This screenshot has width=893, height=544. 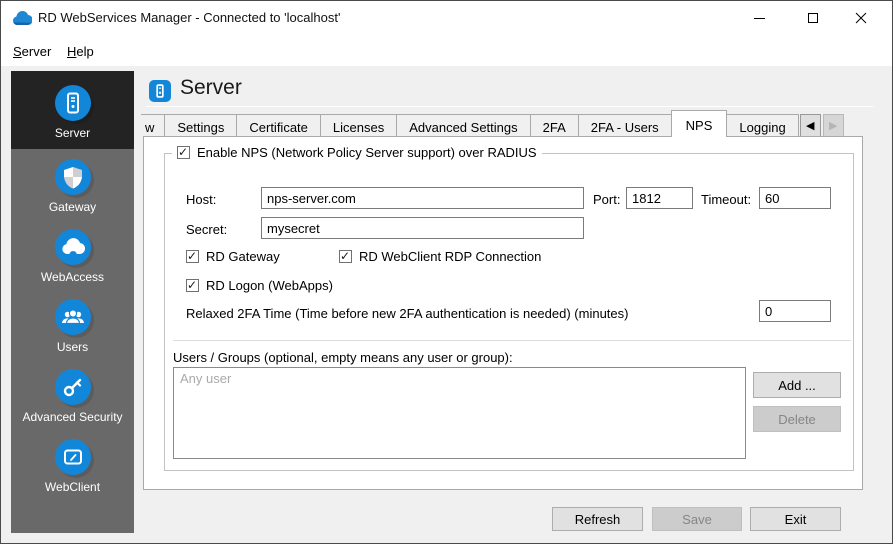 I want to click on arrow-left-icon: ◀, so click(x=810, y=125).